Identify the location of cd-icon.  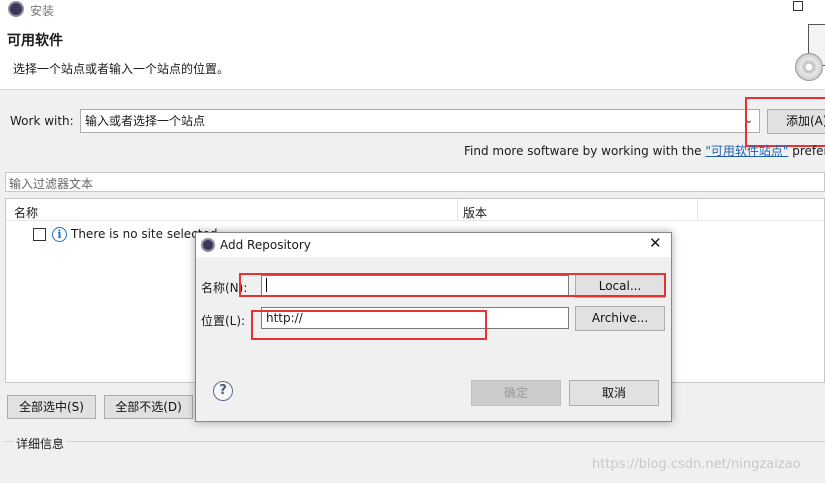
(809, 67).